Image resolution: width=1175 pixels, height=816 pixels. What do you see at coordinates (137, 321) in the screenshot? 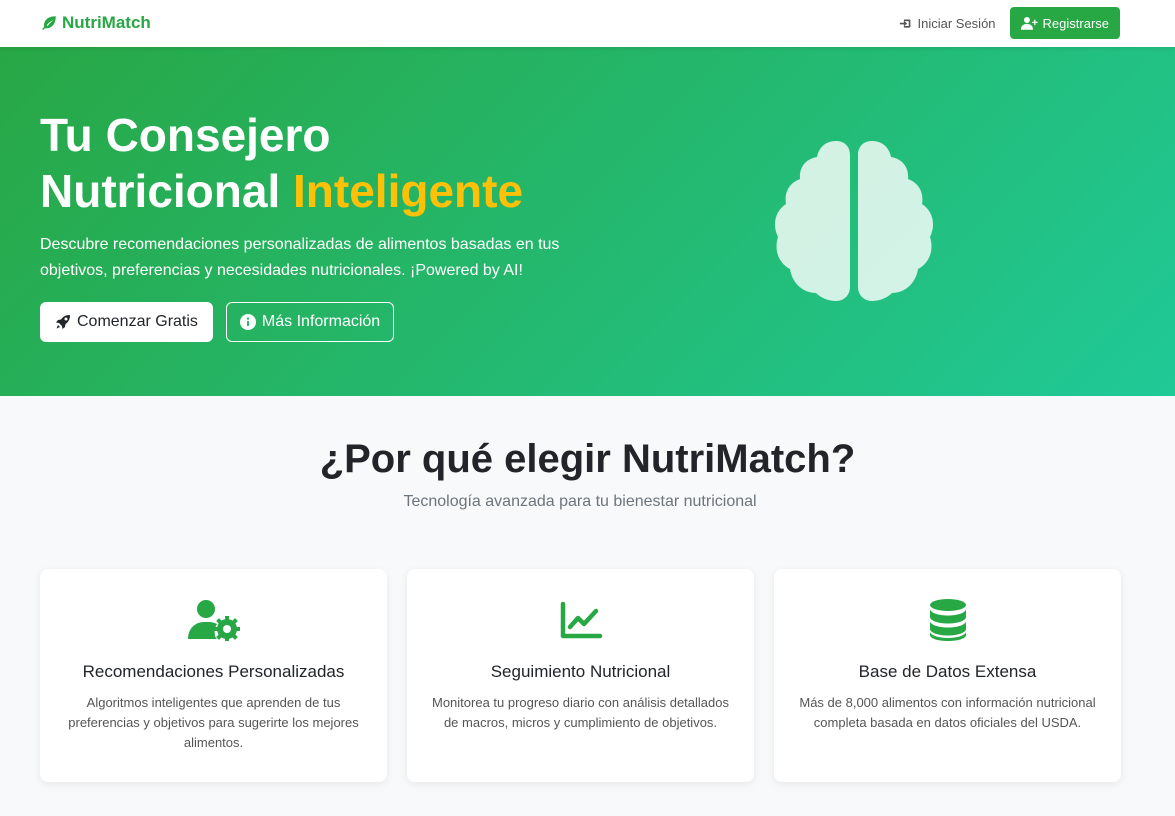
I see `start-free-label: Comenzar Gratis` at bounding box center [137, 321].